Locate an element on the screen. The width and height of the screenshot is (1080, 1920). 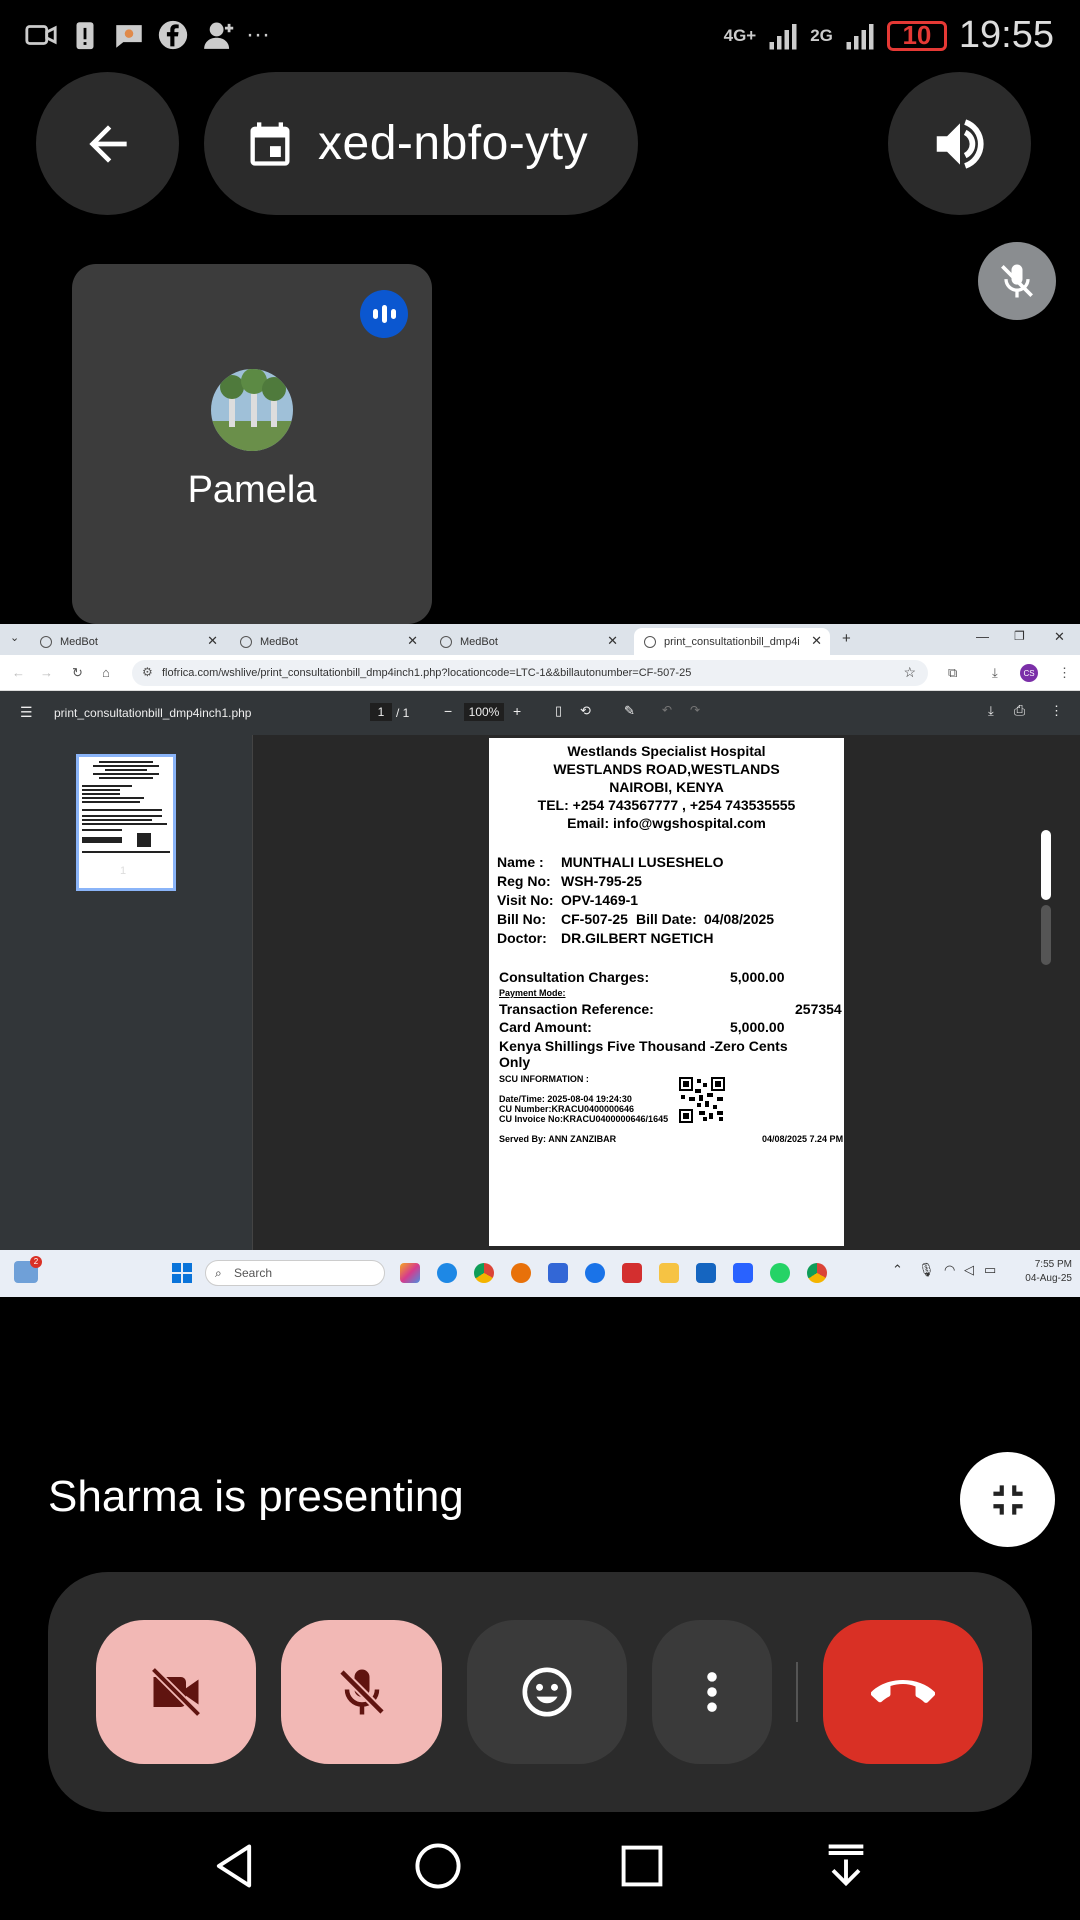
patient-name: MUNTHALI LUSESHELO is located at coordinates (642, 862).